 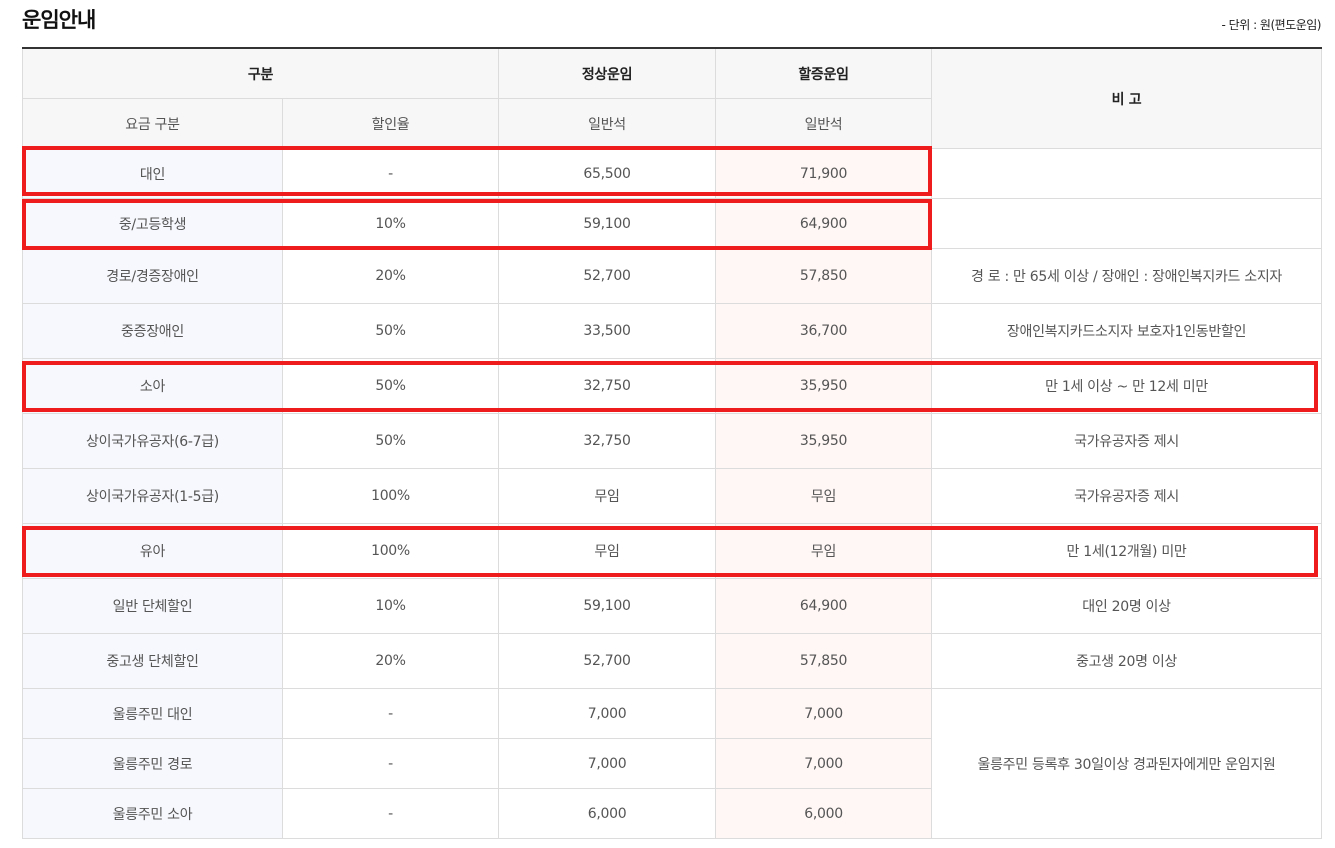 What do you see at coordinates (152, 813) in the screenshot?
I see `fare-type: 울릉주민 소아` at bounding box center [152, 813].